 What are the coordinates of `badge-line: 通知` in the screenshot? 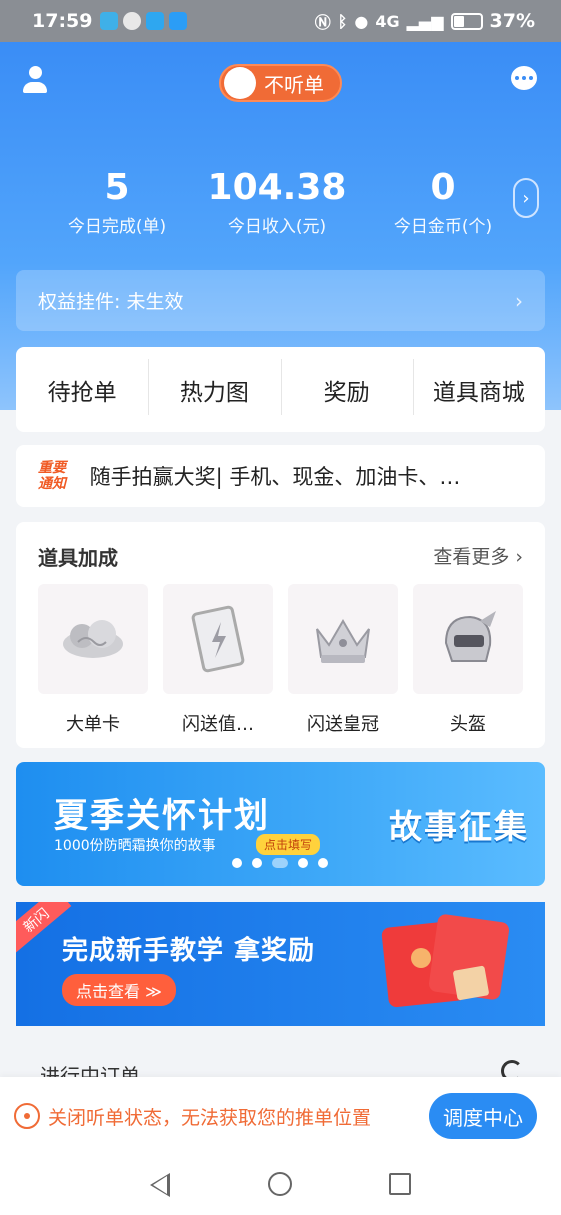 It's located at (52, 484).